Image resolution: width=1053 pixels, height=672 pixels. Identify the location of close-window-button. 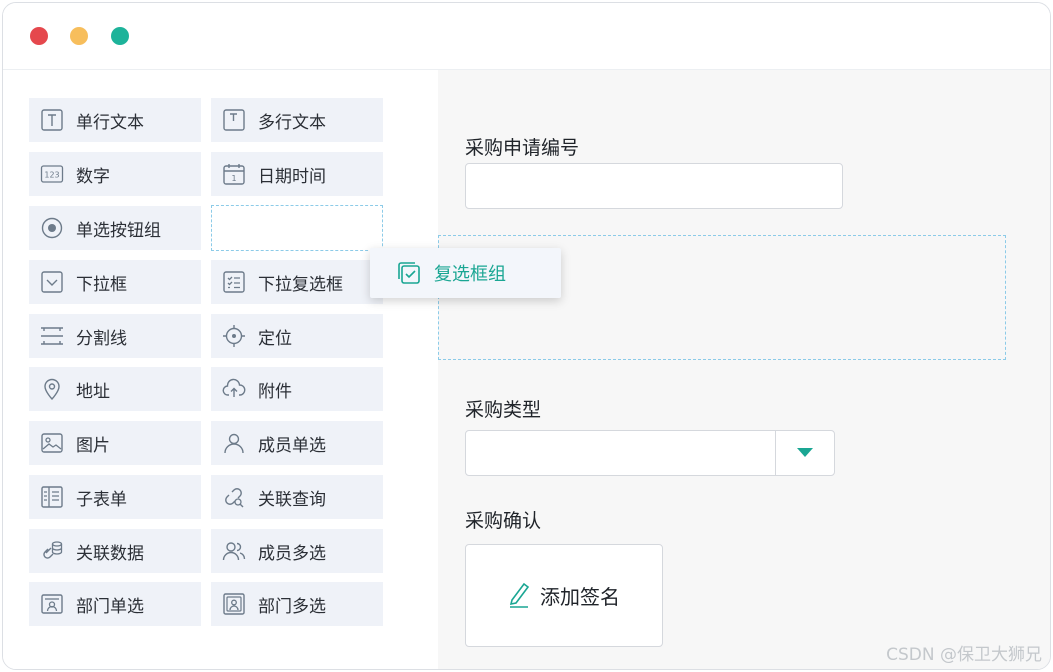
(39, 36).